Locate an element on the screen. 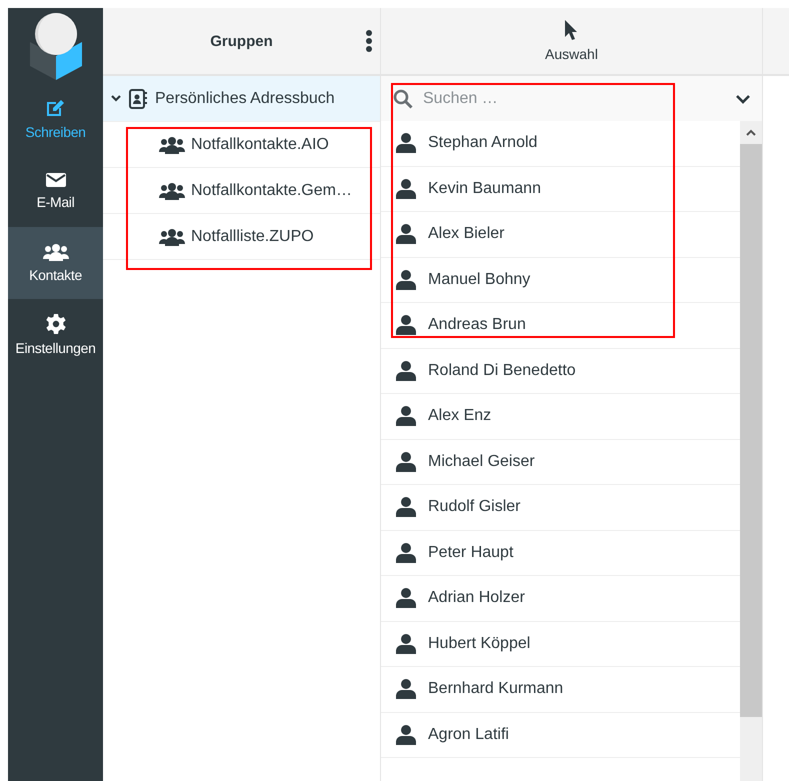 The image size is (789, 781). contact-name: Bernhard Kurmann is located at coordinates (496, 689).